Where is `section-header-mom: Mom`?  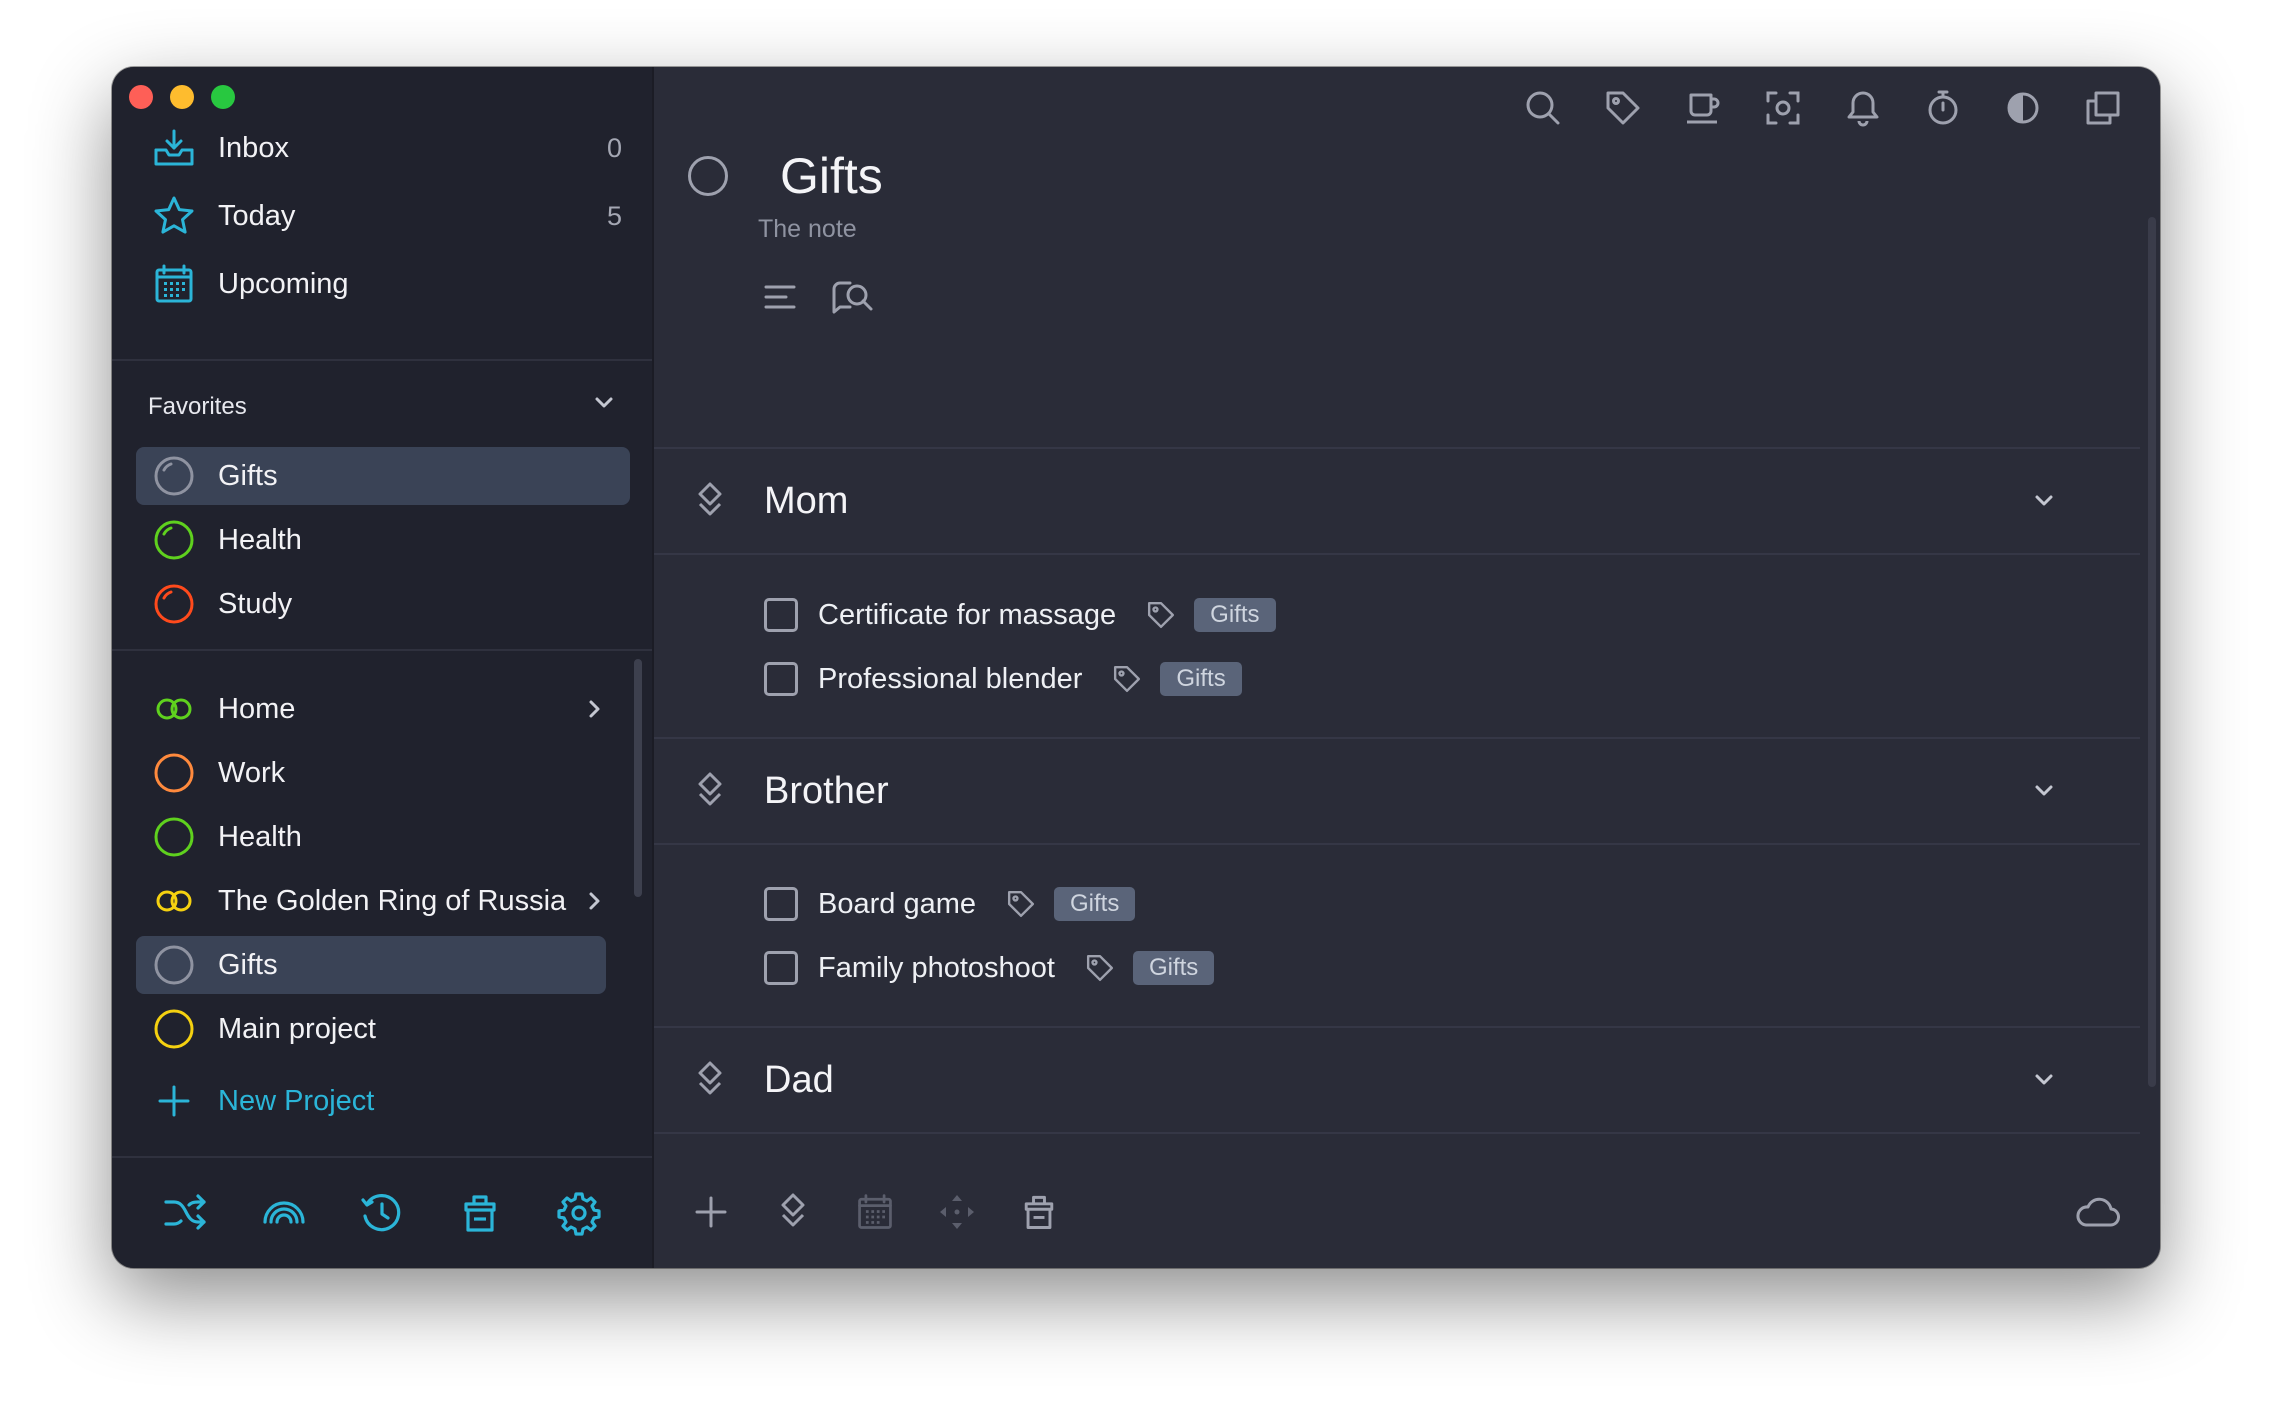 section-header-mom: Mom is located at coordinates (1397, 501).